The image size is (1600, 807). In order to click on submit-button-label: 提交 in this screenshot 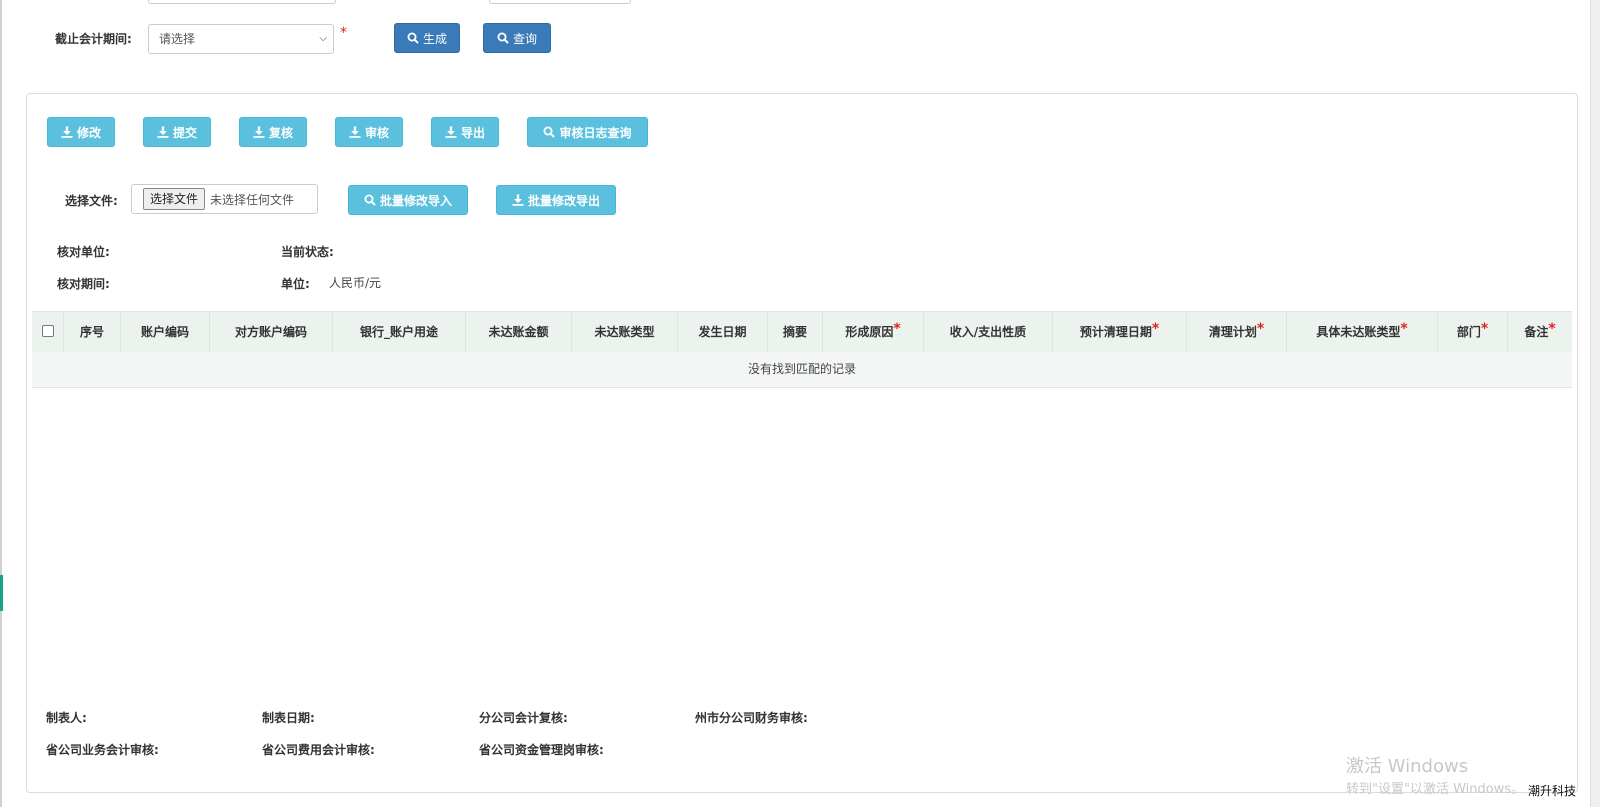, I will do `click(184, 132)`.